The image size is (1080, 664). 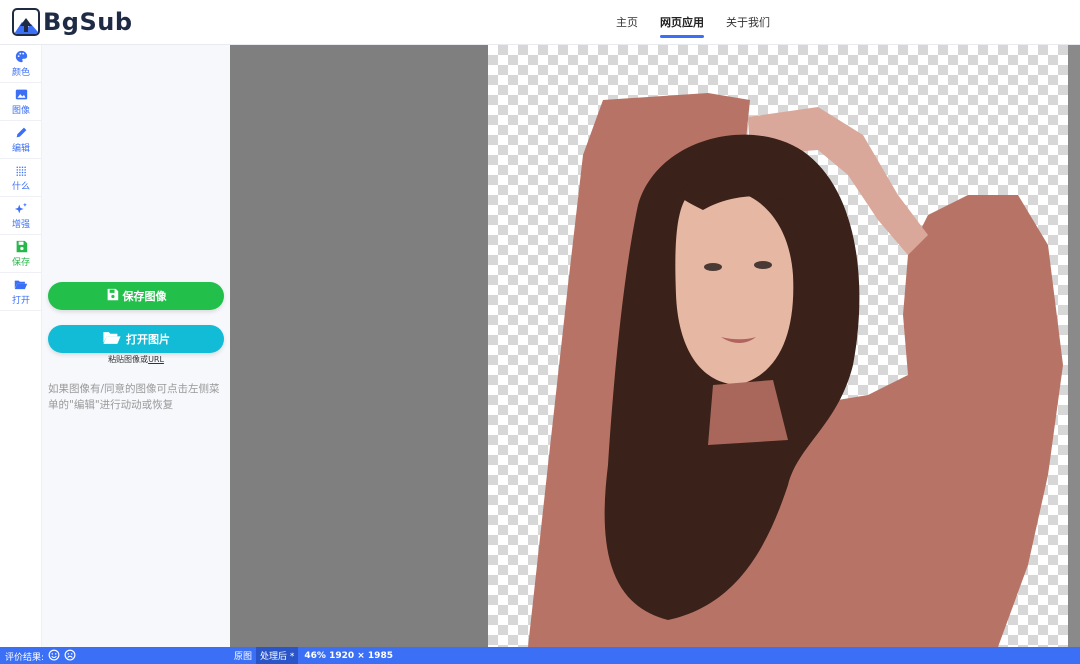 I want to click on image-icon, so click(x=21, y=95).